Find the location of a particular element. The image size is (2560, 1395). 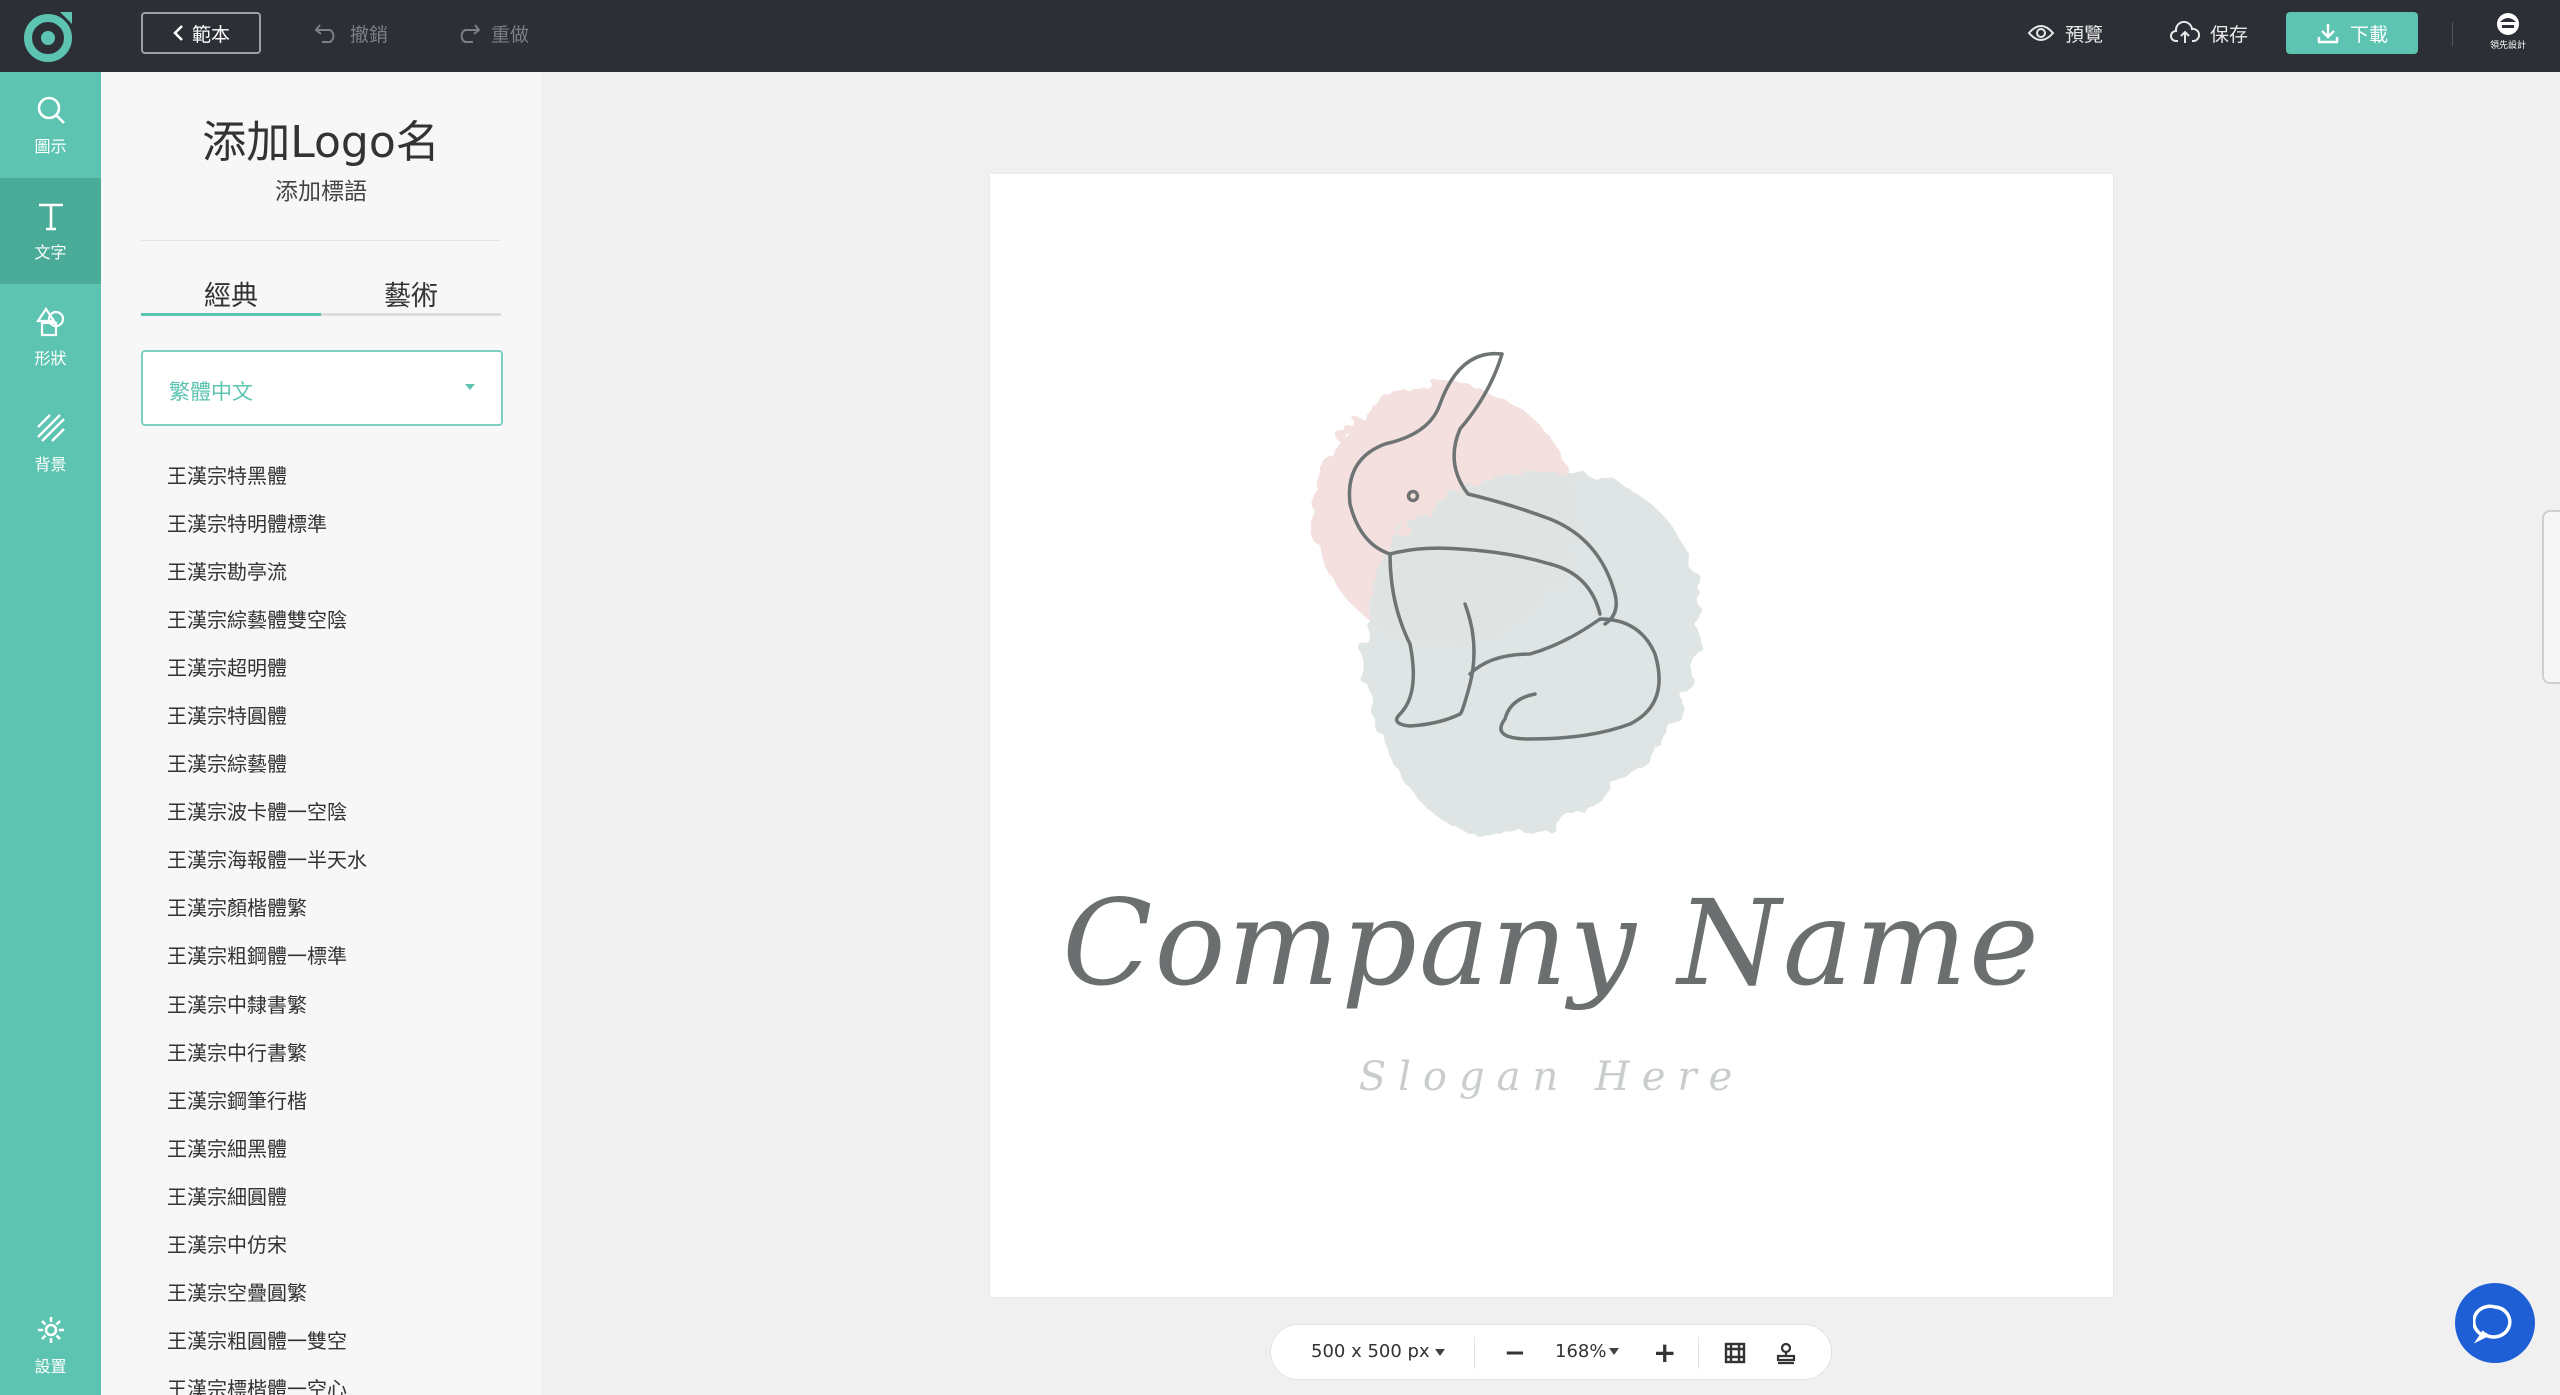

download-button: 下載 is located at coordinates (2352, 33).